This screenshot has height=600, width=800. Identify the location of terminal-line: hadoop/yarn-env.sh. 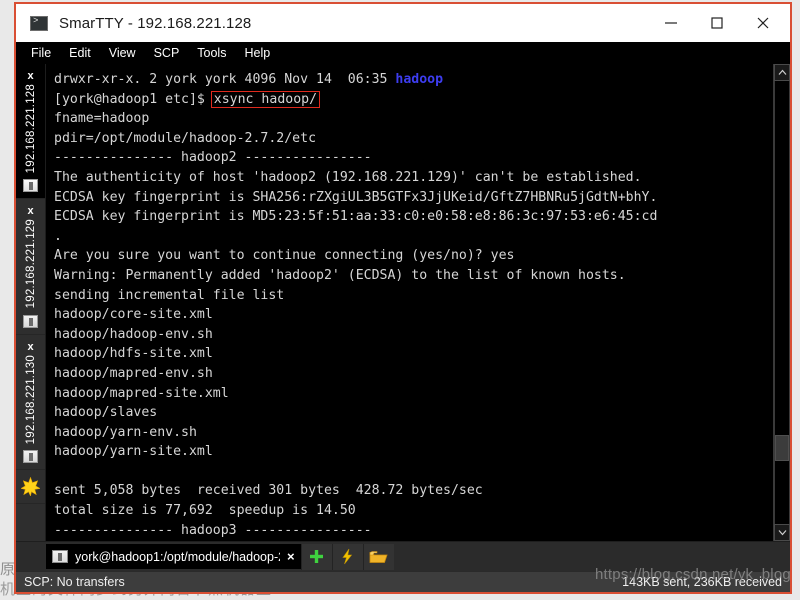
(413, 433).